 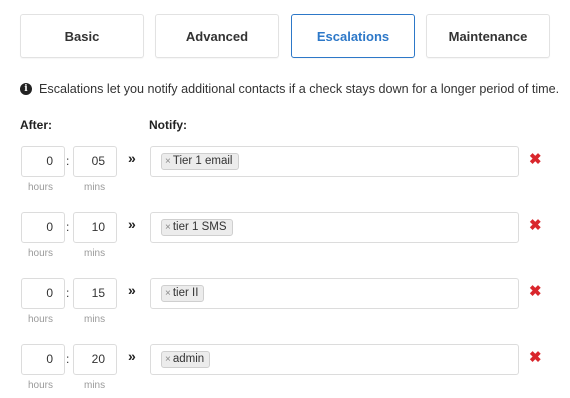 I want to click on tab-escalations: Escalations, so click(x=353, y=36).